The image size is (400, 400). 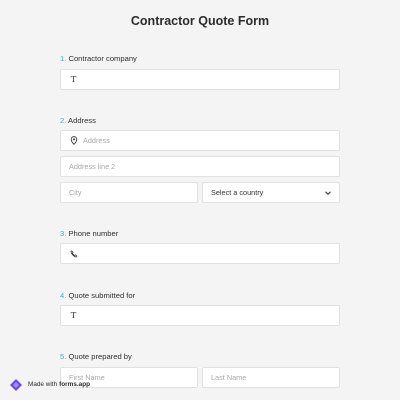 What do you see at coordinates (102, 58) in the screenshot?
I see `question-label: Contractor company` at bounding box center [102, 58].